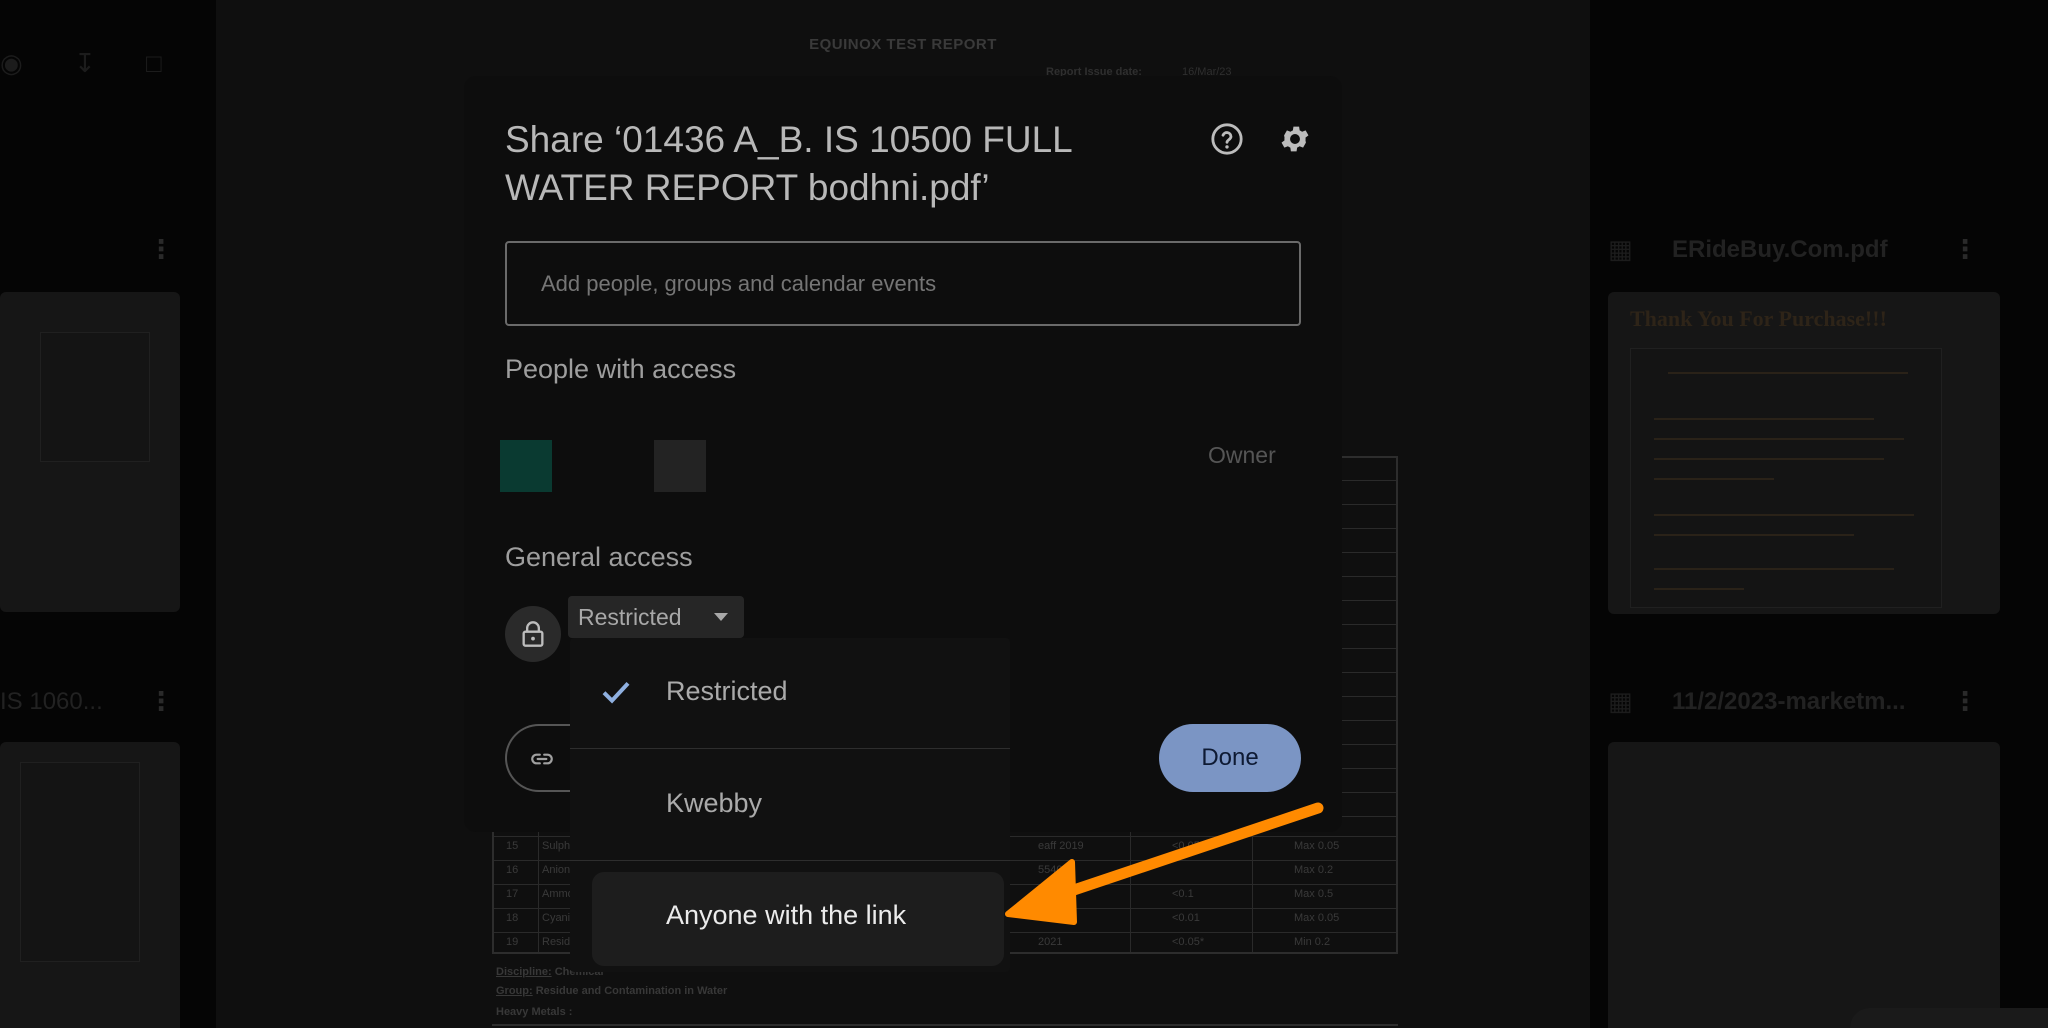 The width and height of the screenshot is (2048, 1028). I want to click on menu-item-restricted: Restricted, so click(790, 693).